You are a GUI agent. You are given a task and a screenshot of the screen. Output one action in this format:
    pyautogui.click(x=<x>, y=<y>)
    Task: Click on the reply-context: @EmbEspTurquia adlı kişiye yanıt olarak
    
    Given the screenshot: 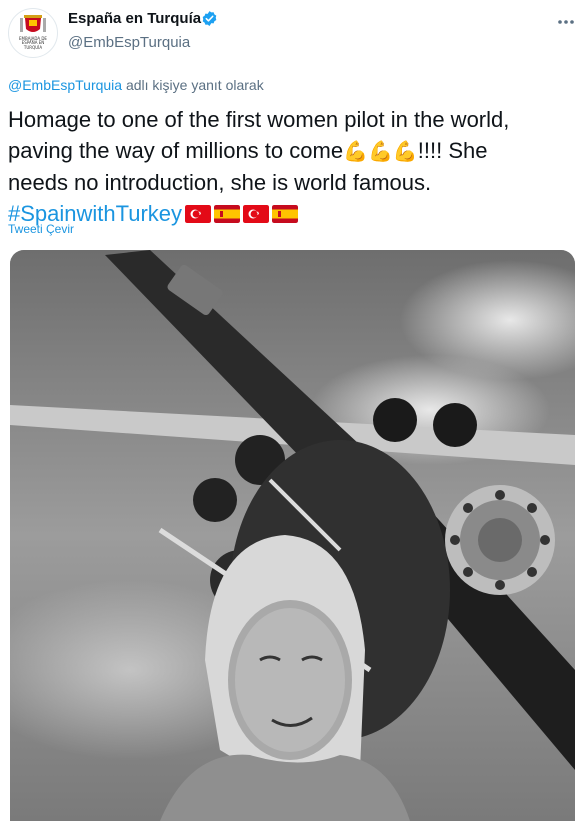 What is the action you would take?
    pyautogui.click(x=136, y=85)
    